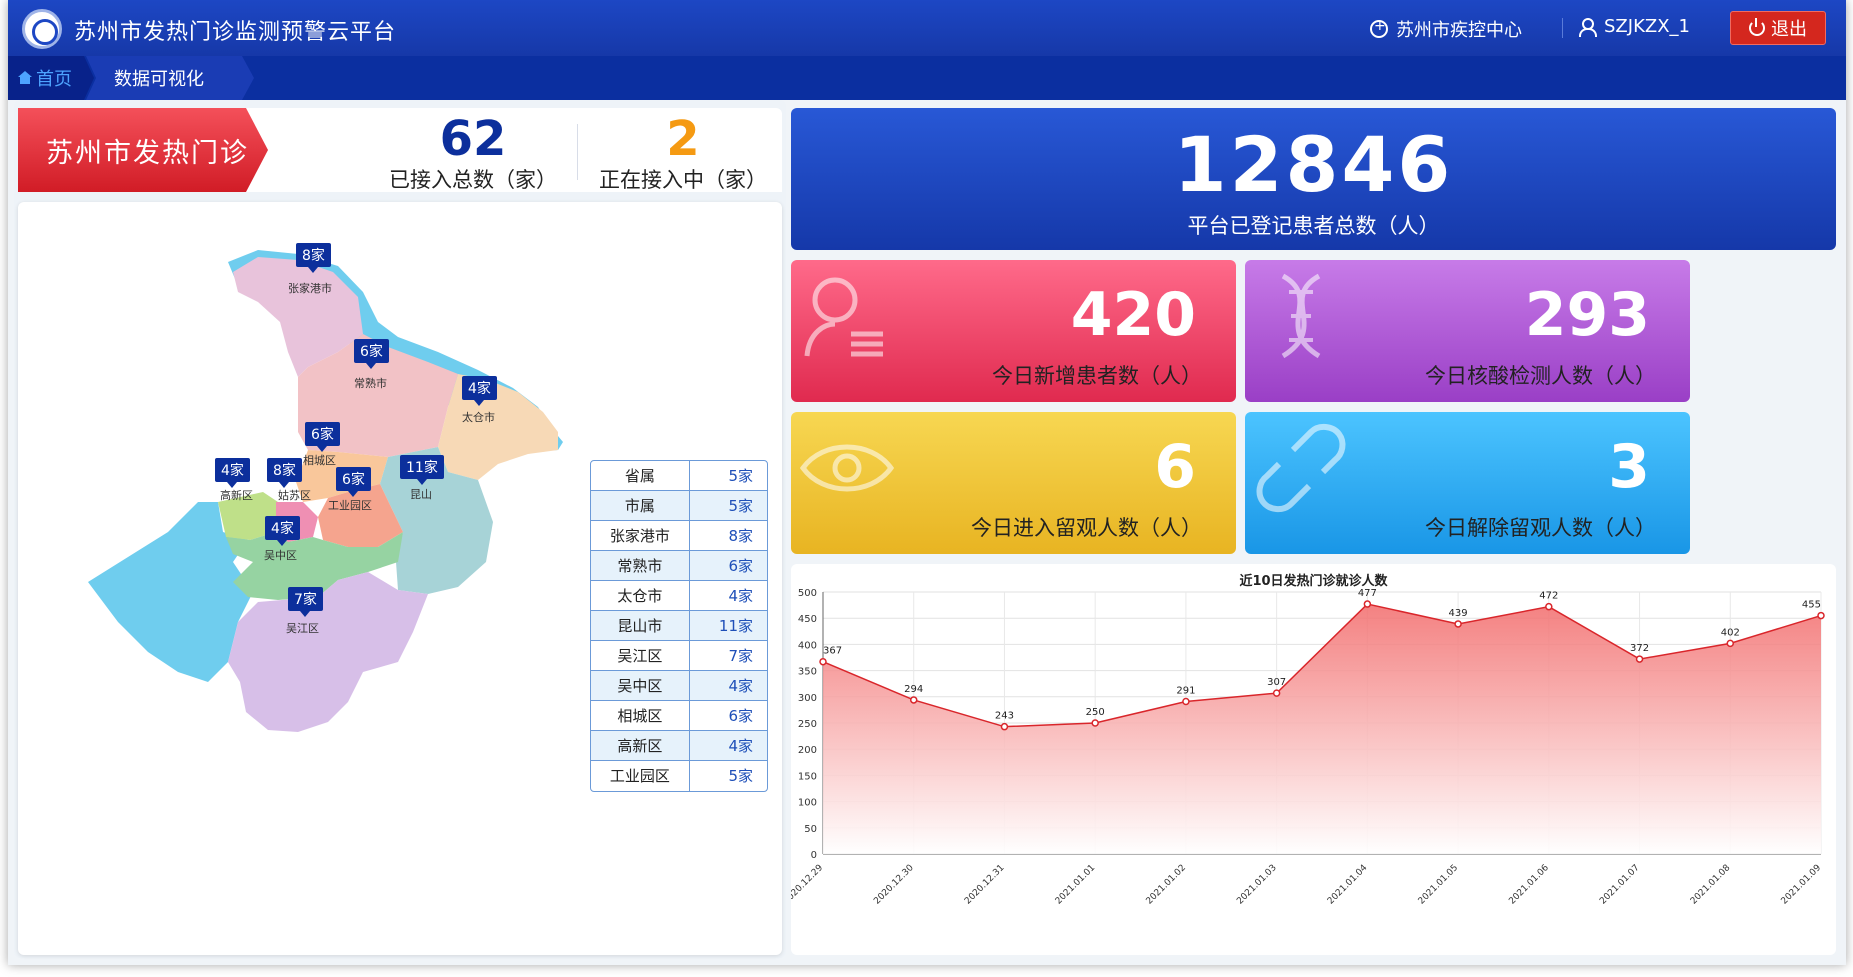 This screenshot has width=1853, height=977. I want to click on pin-wuzhong: 4家, so click(282, 531).